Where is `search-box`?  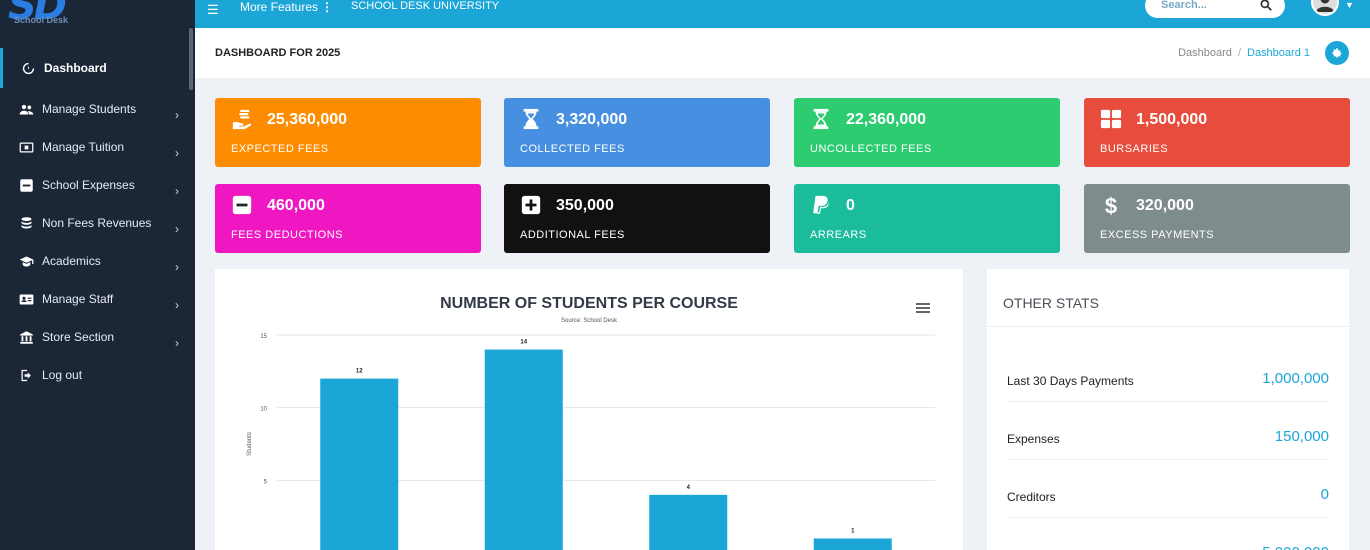
search-box is located at coordinates (1215, 9).